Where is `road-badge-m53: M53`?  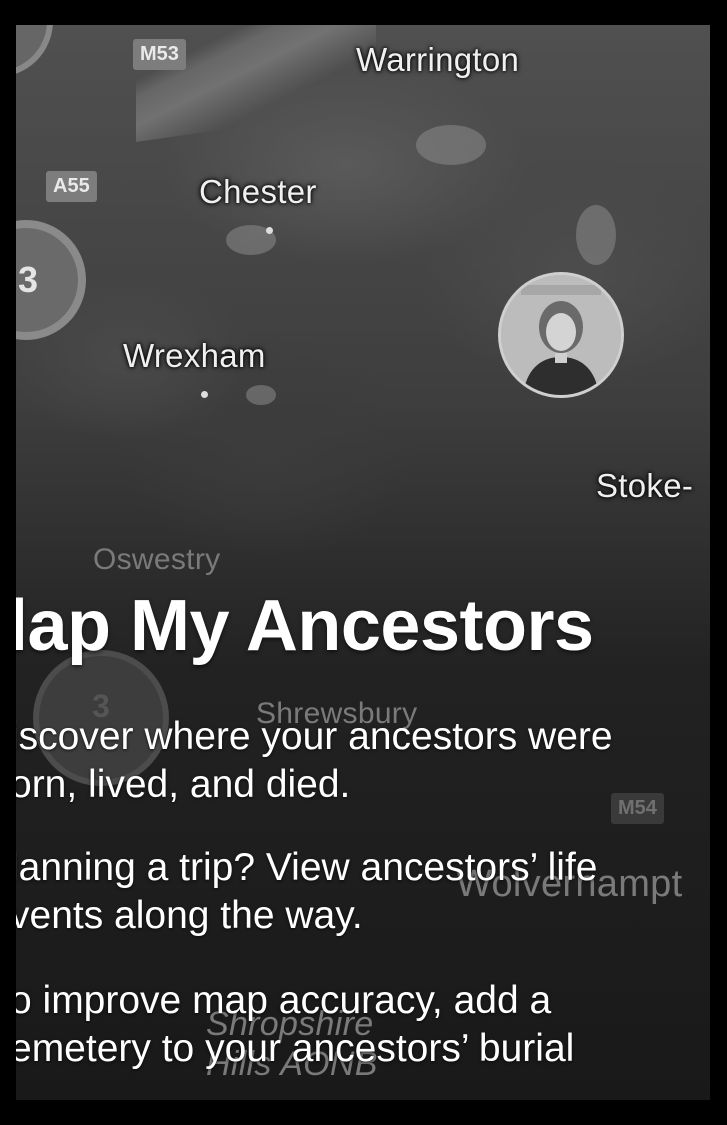
road-badge-m53: M53 is located at coordinates (159, 54).